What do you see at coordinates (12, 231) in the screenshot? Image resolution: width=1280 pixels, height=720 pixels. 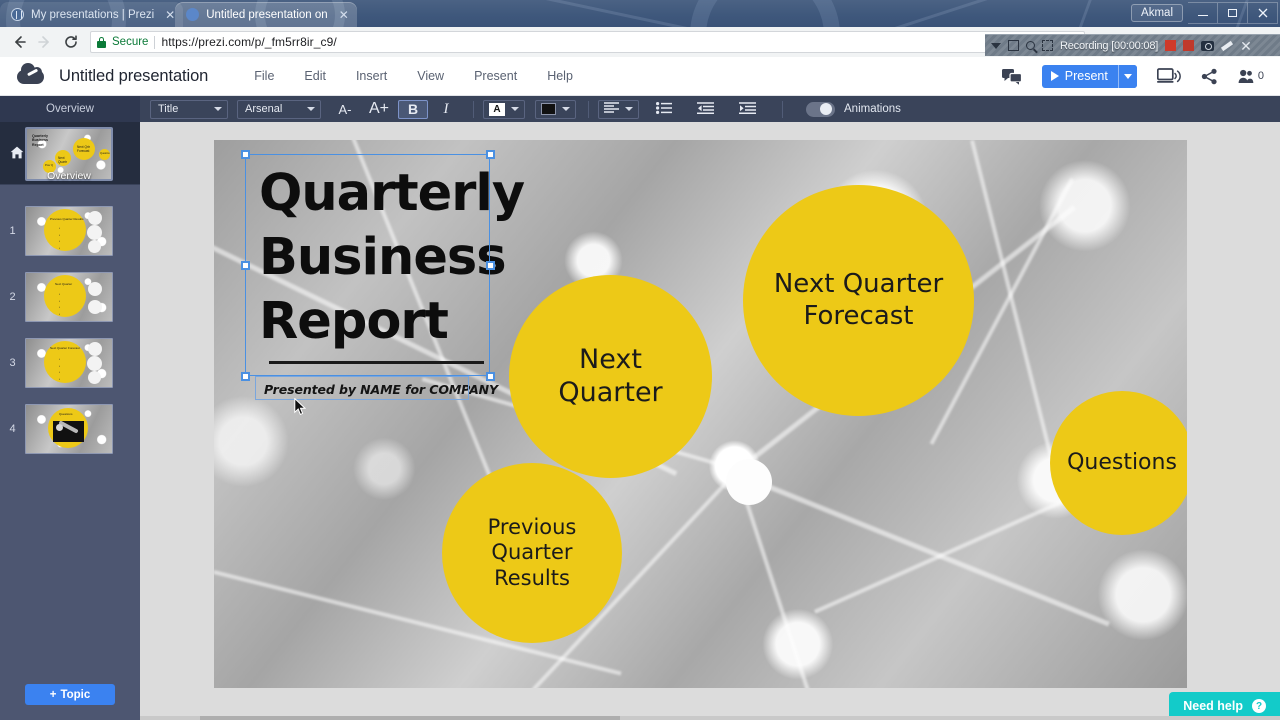 I see `slide-number: 1` at bounding box center [12, 231].